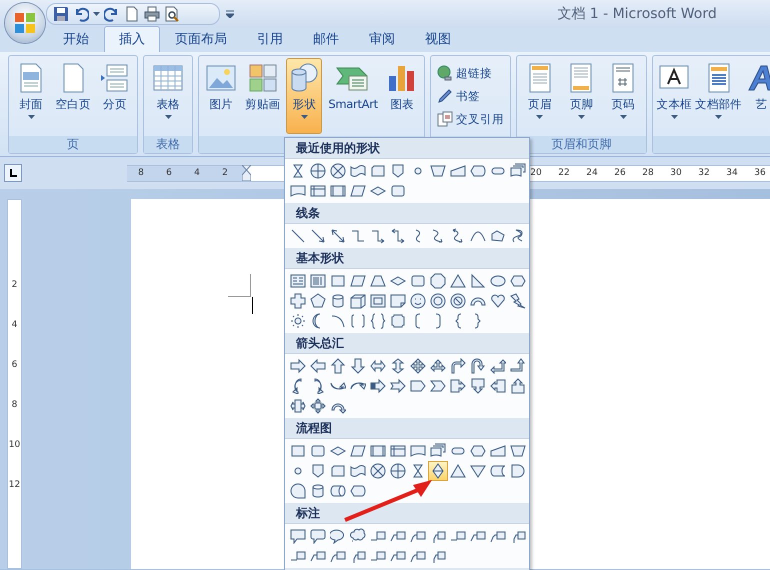 Image resolution: width=770 pixels, height=570 pixels. Describe the element at coordinates (438, 301) in the screenshot. I see `donut-icon` at that location.